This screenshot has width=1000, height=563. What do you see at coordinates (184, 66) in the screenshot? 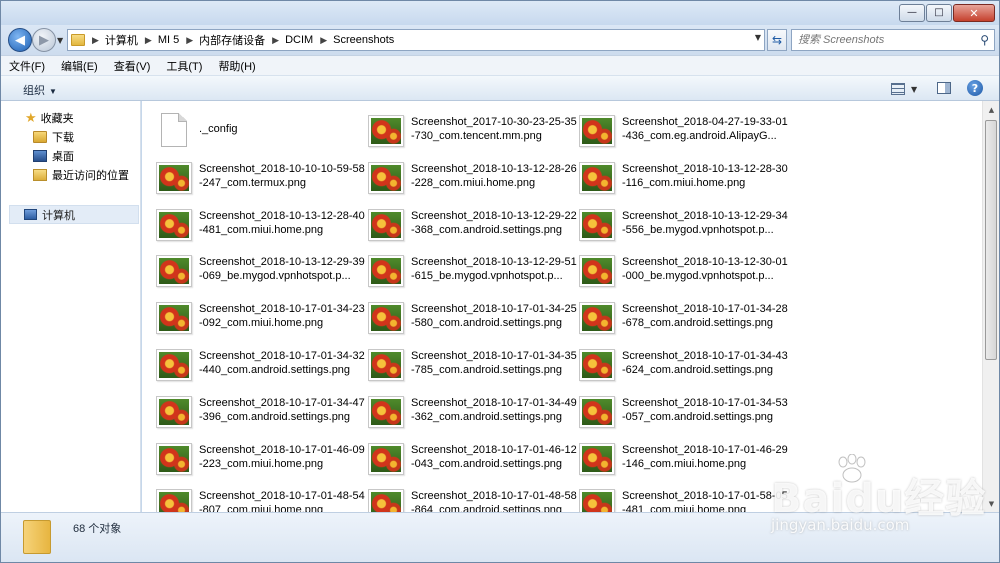
I see `menu-item: 工具(T)` at bounding box center [184, 66].